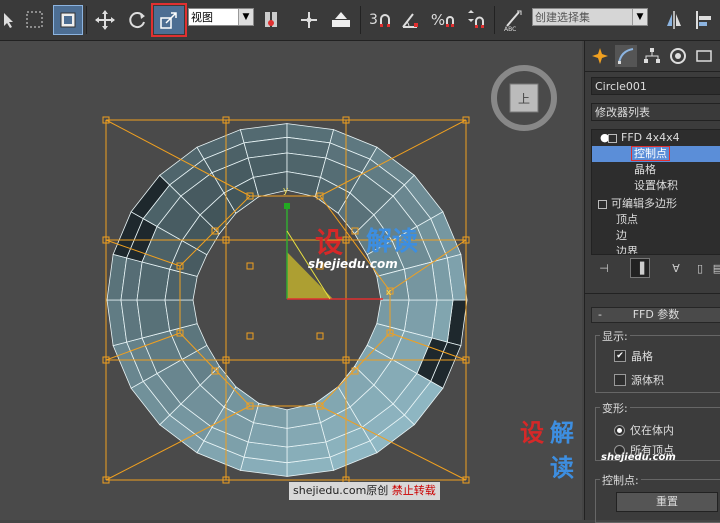 The height and width of the screenshot is (523, 720). Describe the element at coordinates (373, 20) in the screenshot. I see `snap-dimension-label: 3` at that location.